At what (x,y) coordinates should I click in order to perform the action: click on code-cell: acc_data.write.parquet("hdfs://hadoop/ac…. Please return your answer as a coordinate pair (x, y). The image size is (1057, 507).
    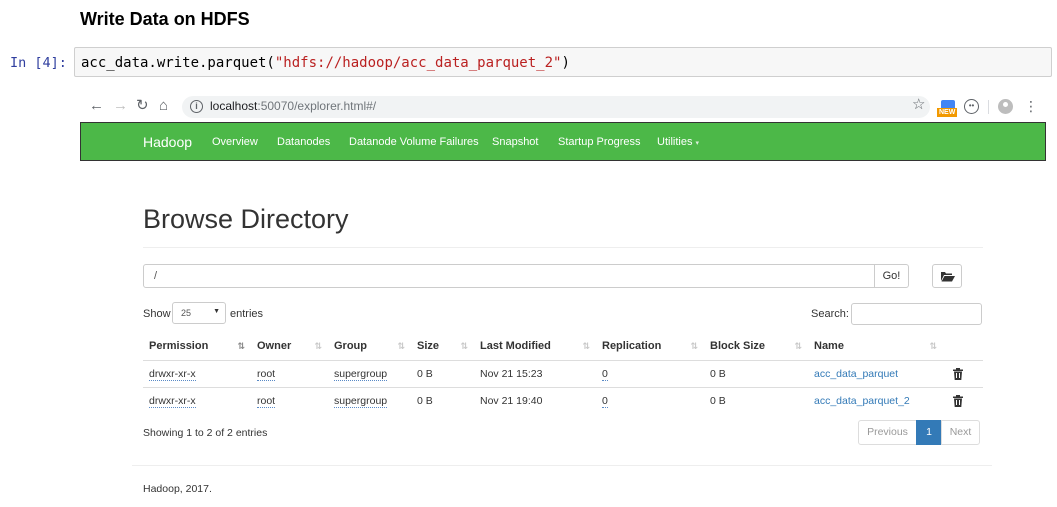
    Looking at the image, I should click on (563, 62).